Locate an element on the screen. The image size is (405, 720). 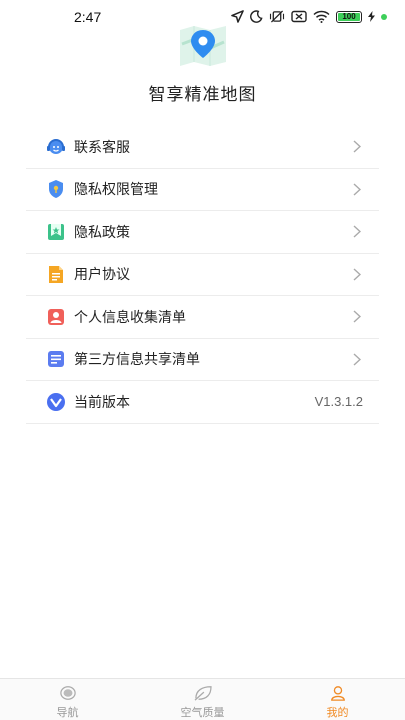
location-arrow-icon is located at coordinates (237, 16).